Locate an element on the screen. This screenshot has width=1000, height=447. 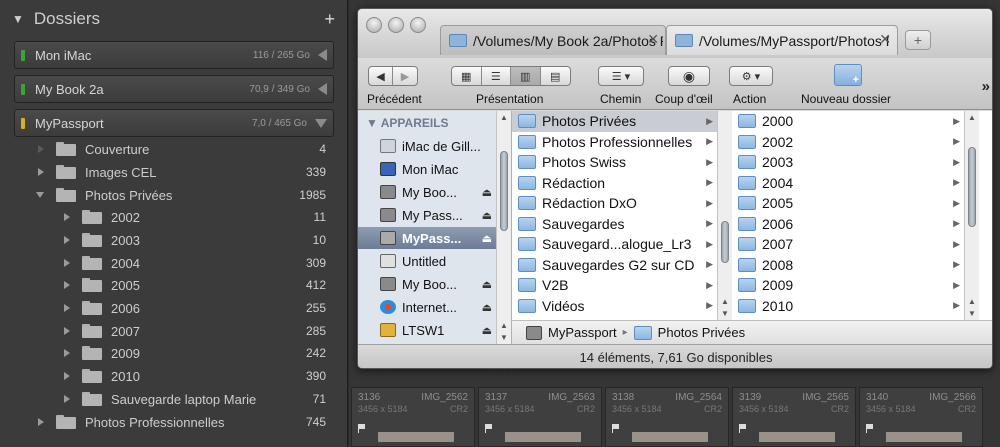
add-folder-button: + is located at coordinates (329, 19).